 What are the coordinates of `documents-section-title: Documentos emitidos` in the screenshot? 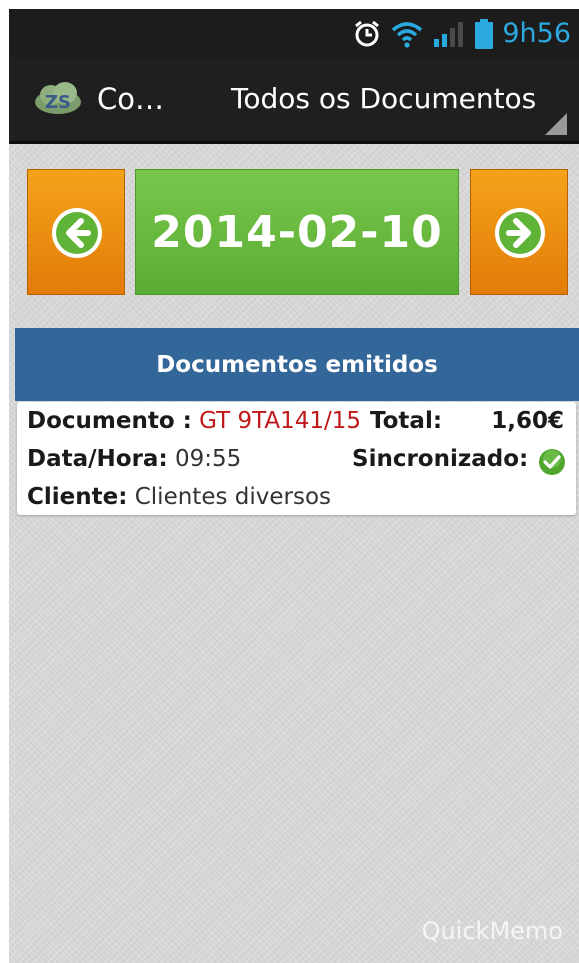 It's located at (297, 364).